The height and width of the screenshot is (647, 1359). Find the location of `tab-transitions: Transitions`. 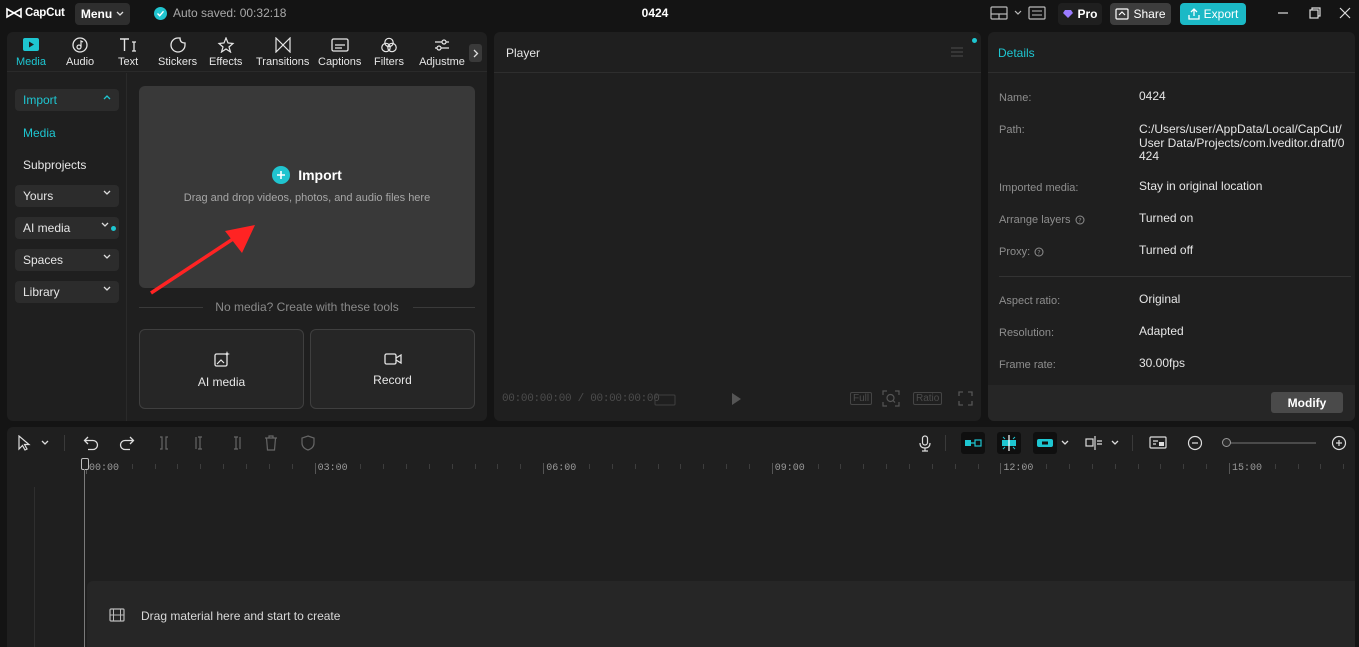

tab-transitions: Transitions is located at coordinates (282, 52).